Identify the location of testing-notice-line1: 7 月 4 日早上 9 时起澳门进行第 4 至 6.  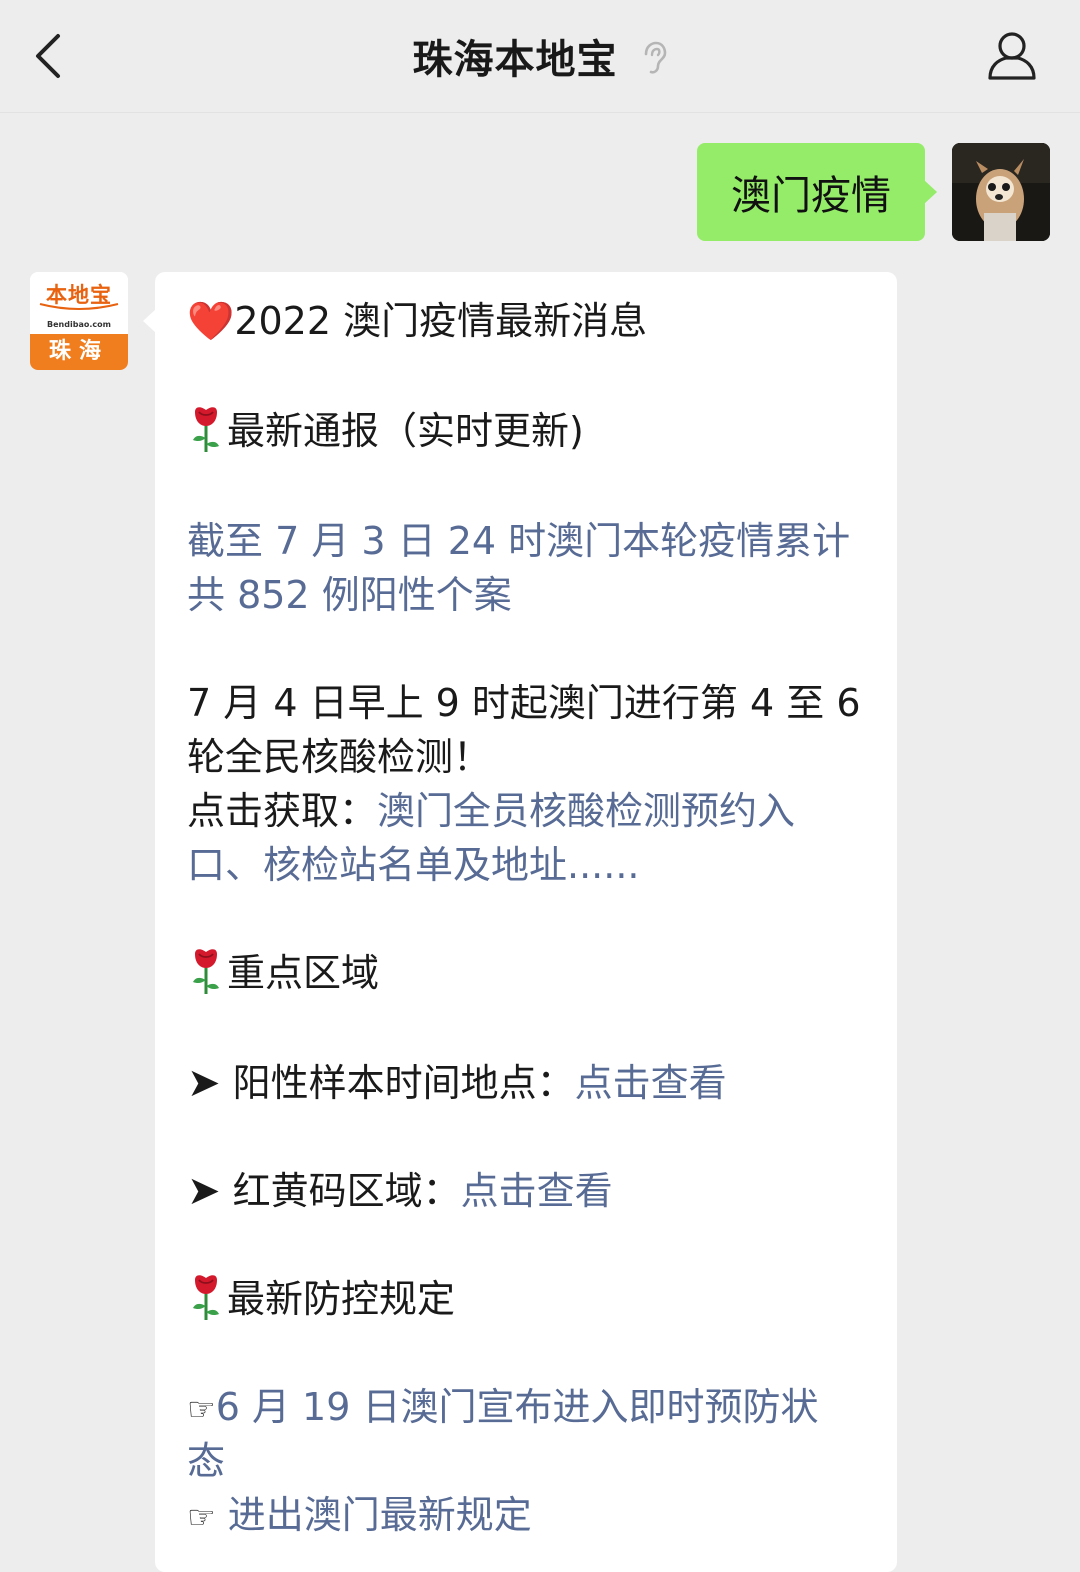
(524, 703).